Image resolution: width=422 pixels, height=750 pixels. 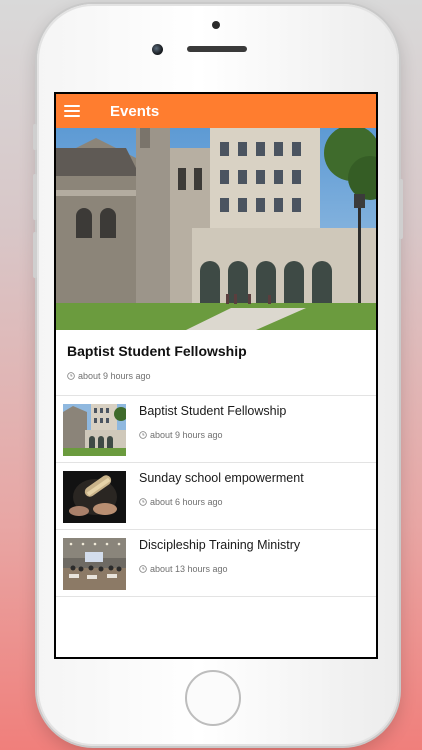 What do you see at coordinates (221, 478) in the screenshot?
I see `event-title: Sunday school empowerment` at bounding box center [221, 478].